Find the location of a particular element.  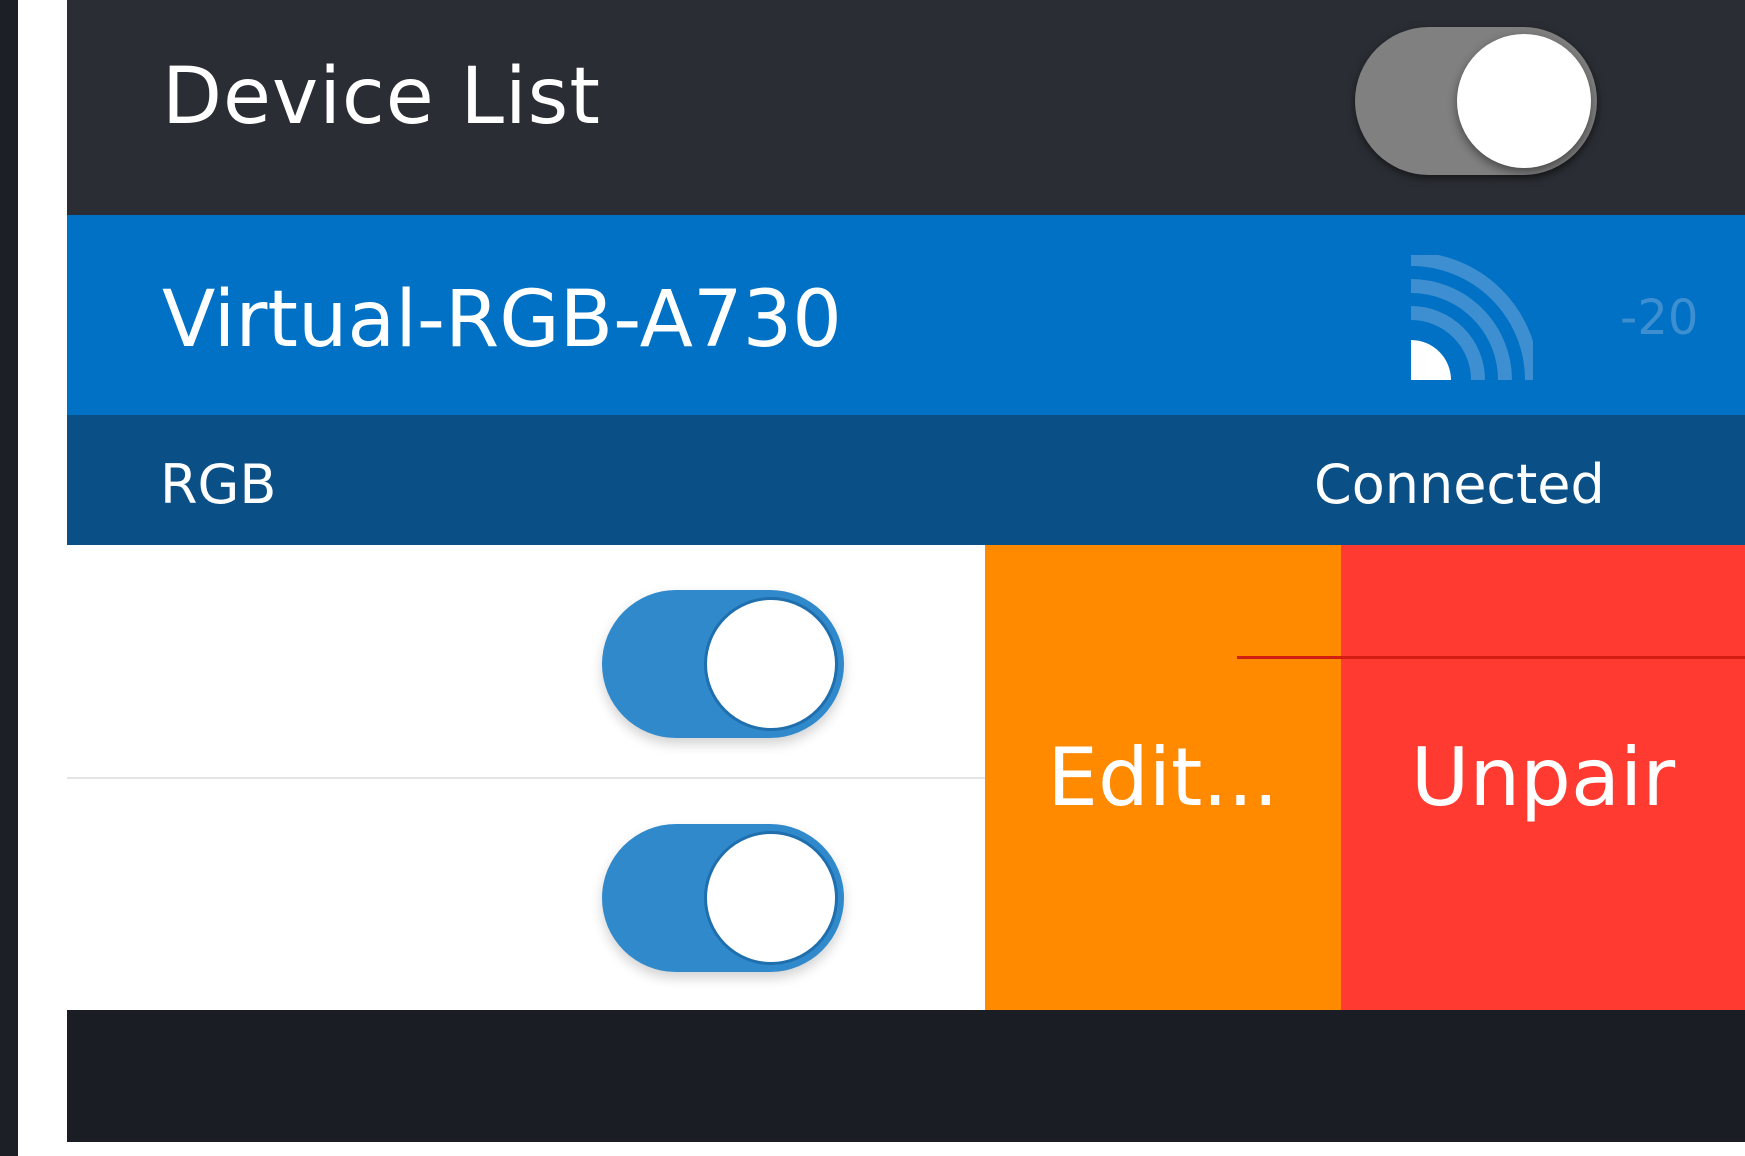

footer-bar is located at coordinates (906, 1076).